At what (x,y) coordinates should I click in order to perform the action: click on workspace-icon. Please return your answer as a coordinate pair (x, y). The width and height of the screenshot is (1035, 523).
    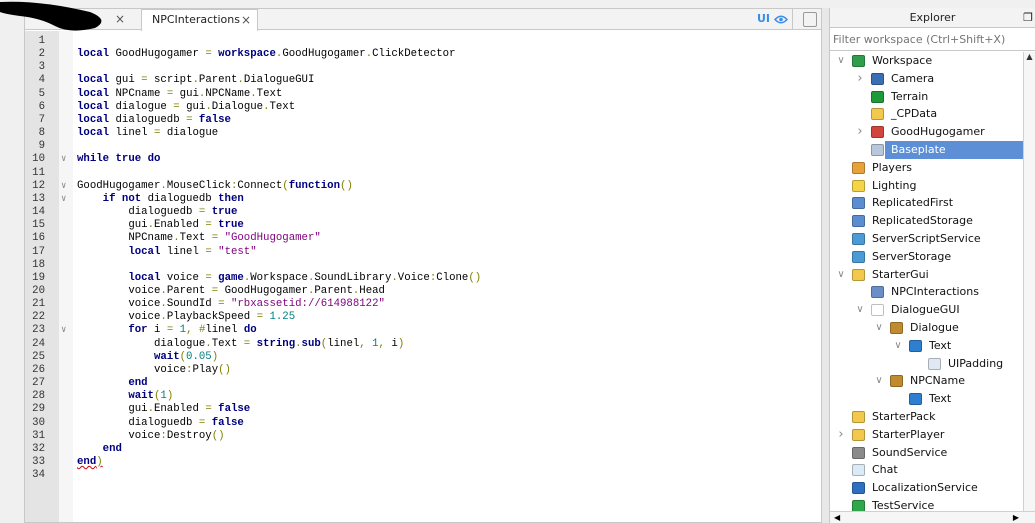
    Looking at the image, I should click on (858, 61).